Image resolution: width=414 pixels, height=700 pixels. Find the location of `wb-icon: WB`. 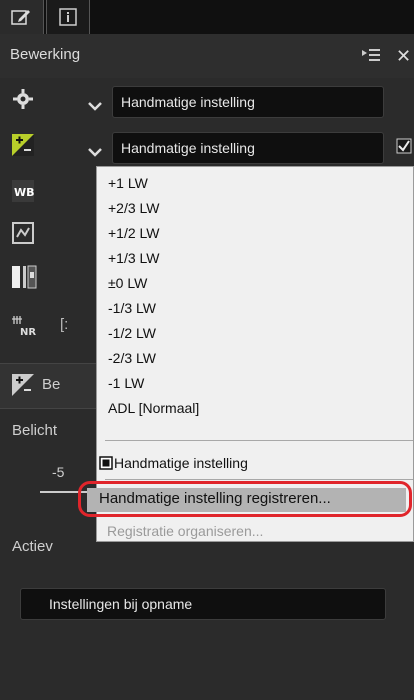

wb-icon: WB is located at coordinates (25, 193).